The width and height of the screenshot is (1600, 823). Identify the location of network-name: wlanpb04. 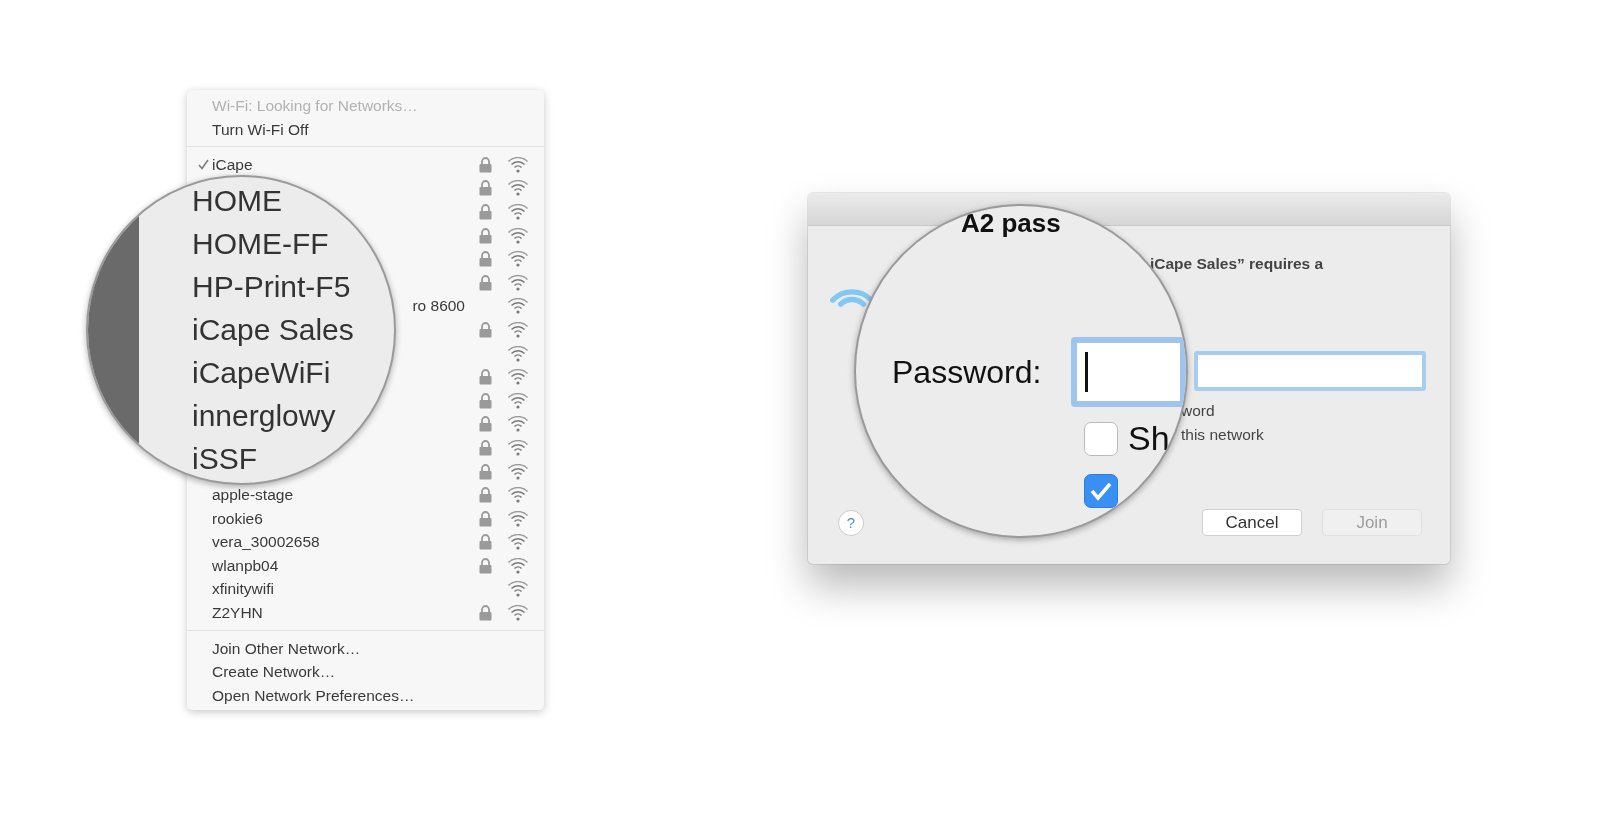
(245, 565).